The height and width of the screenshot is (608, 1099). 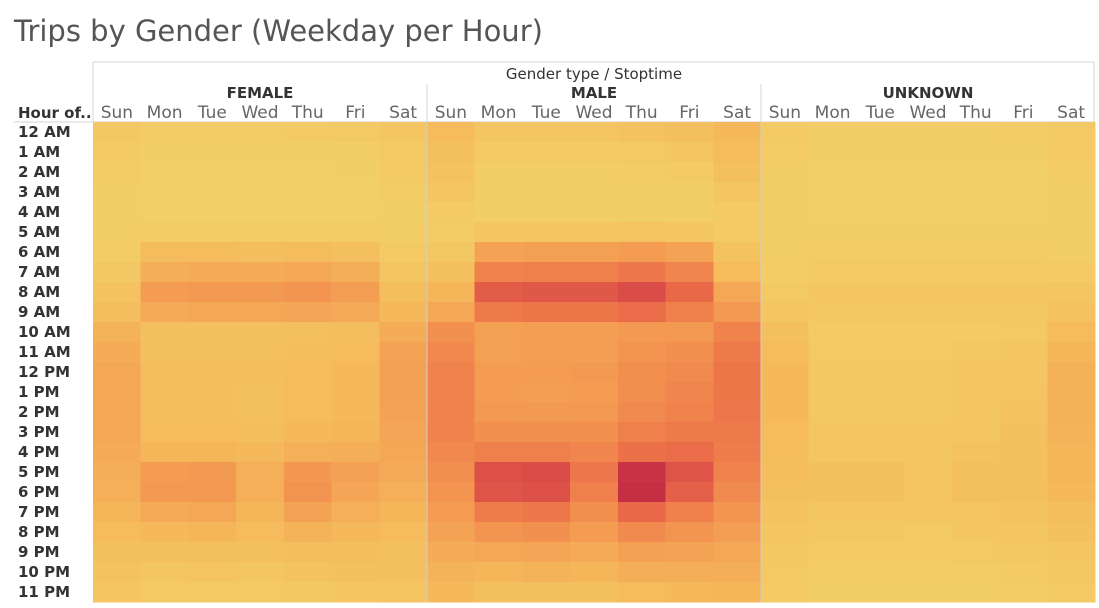 What do you see at coordinates (39, 492) in the screenshot?
I see `hour-label: 6 PM` at bounding box center [39, 492].